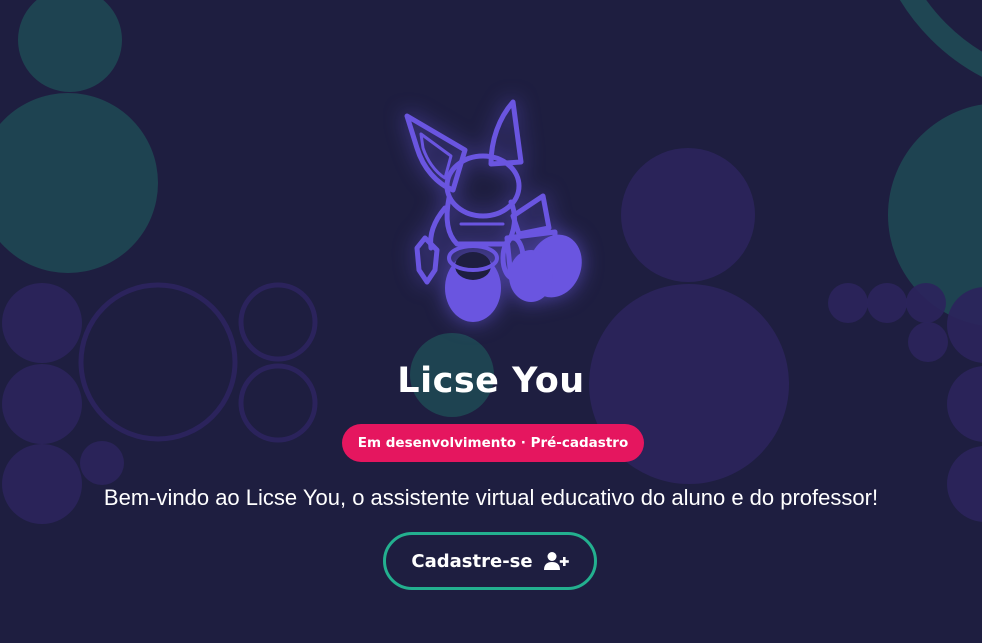  Describe the element at coordinates (472, 561) in the screenshot. I see `signup-button-label: Cadastre-se` at that location.